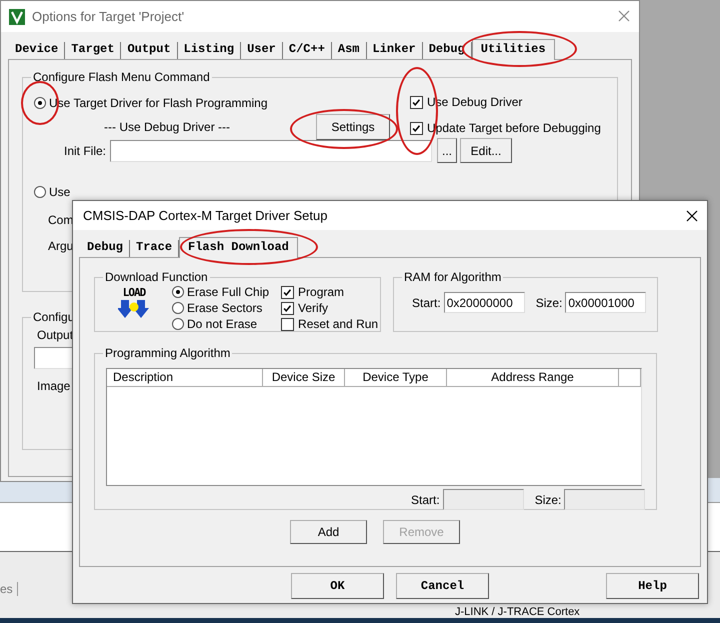 This screenshot has height=623, width=720. Describe the element at coordinates (271, 151) in the screenshot. I see `input-field` at that location.